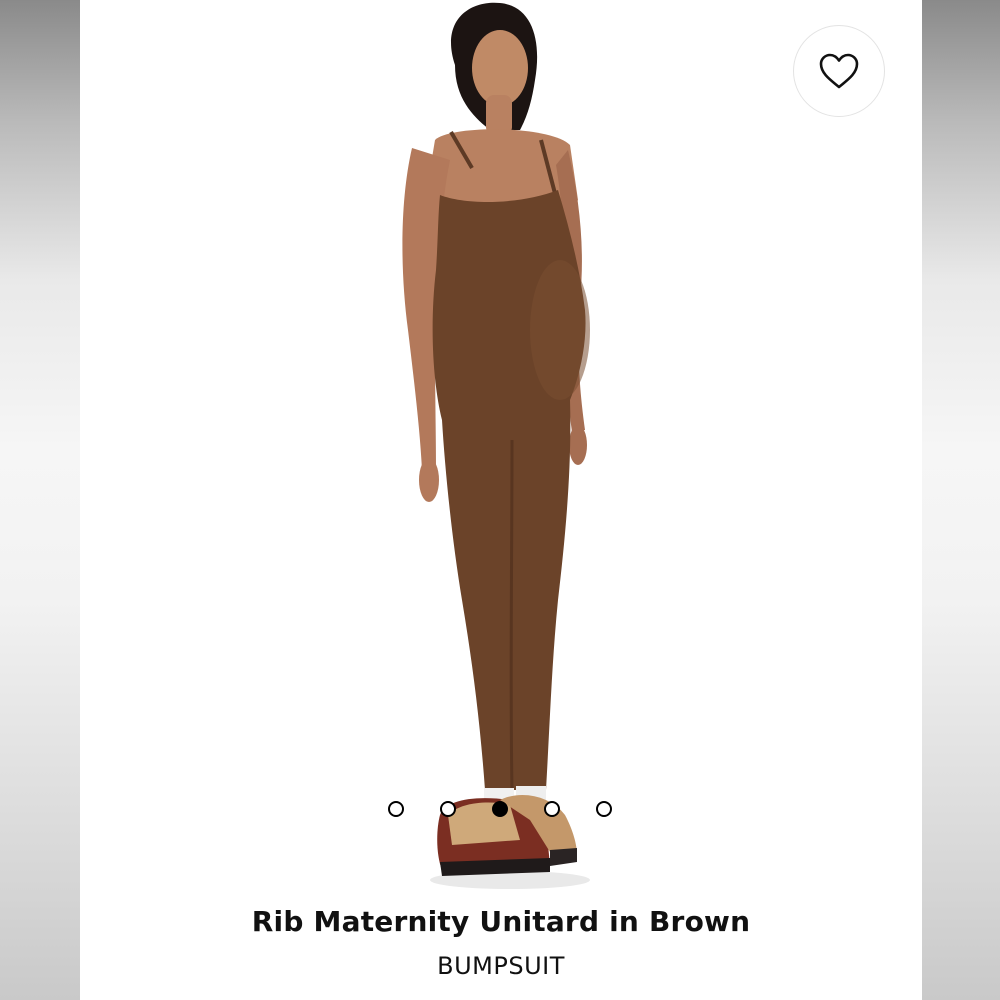  Describe the element at coordinates (501, 921) in the screenshot. I see `product-title: Rib Maternity Unitard in Brown` at that location.